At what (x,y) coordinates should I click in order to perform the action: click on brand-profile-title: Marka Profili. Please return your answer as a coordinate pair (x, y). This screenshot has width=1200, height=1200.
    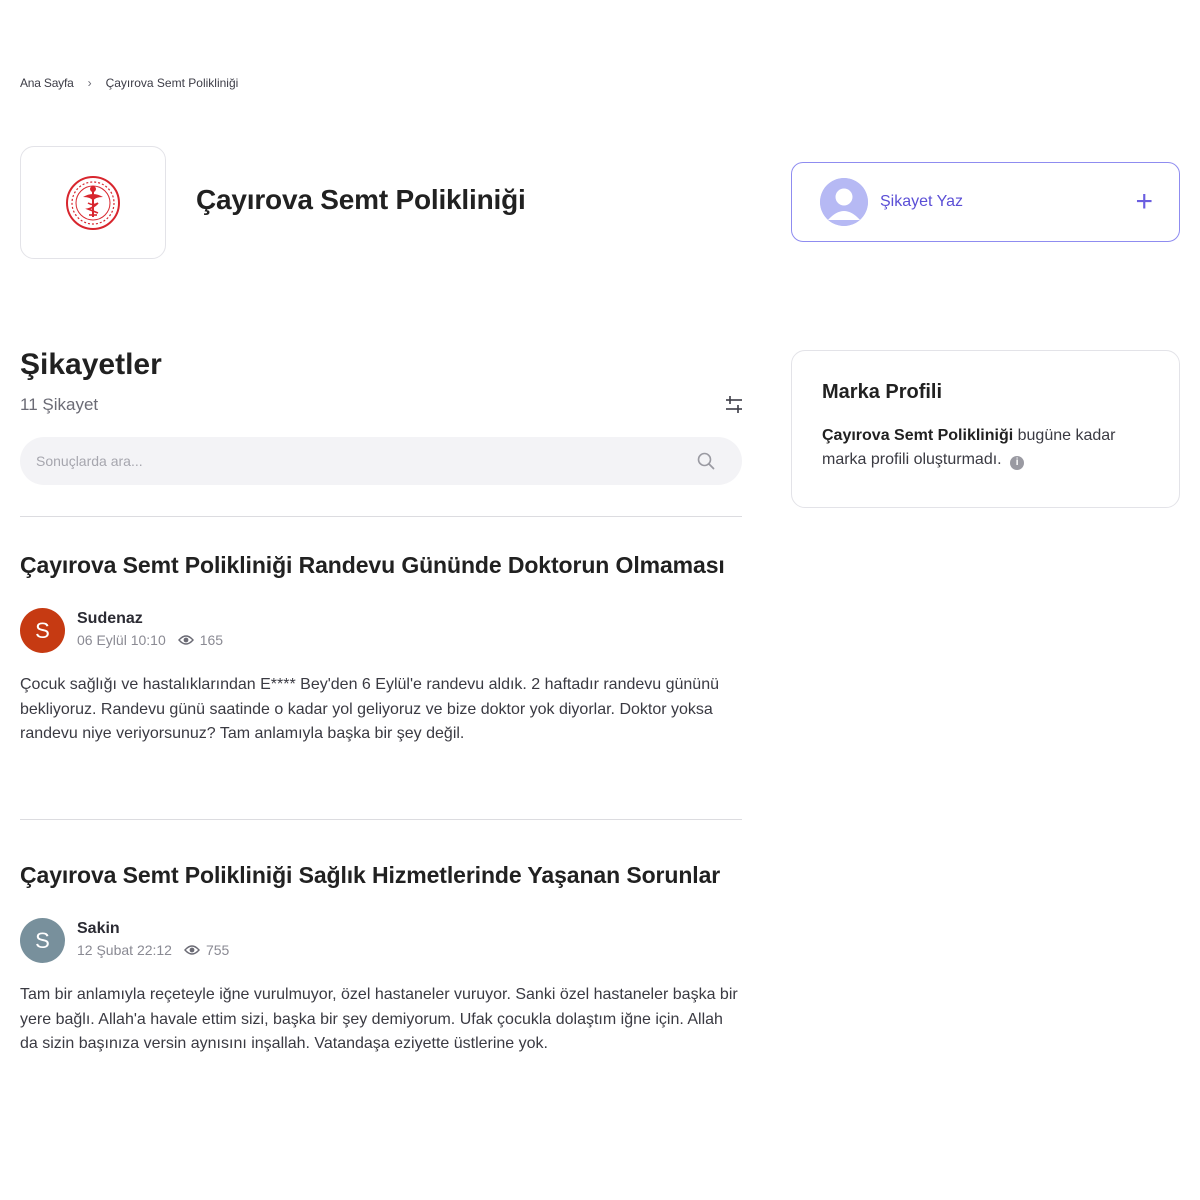
    Looking at the image, I should click on (882, 392).